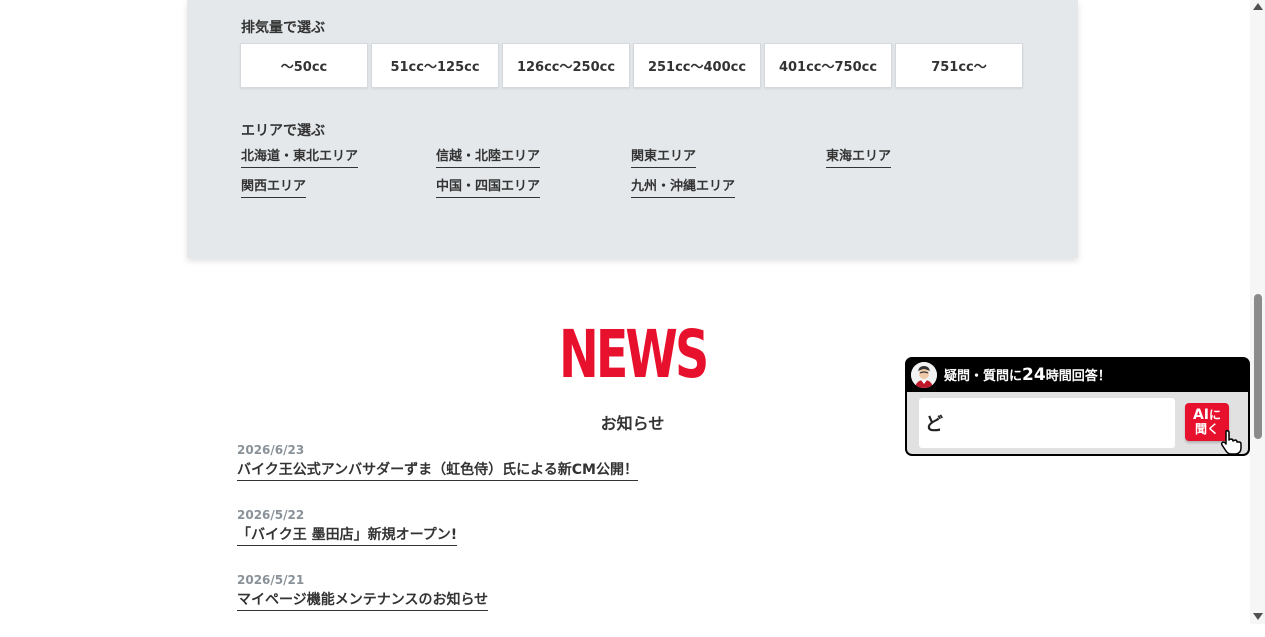 The height and width of the screenshot is (637, 1265). Describe the element at coordinates (271, 580) in the screenshot. I see `news-date: 2026/5/21` at that location.